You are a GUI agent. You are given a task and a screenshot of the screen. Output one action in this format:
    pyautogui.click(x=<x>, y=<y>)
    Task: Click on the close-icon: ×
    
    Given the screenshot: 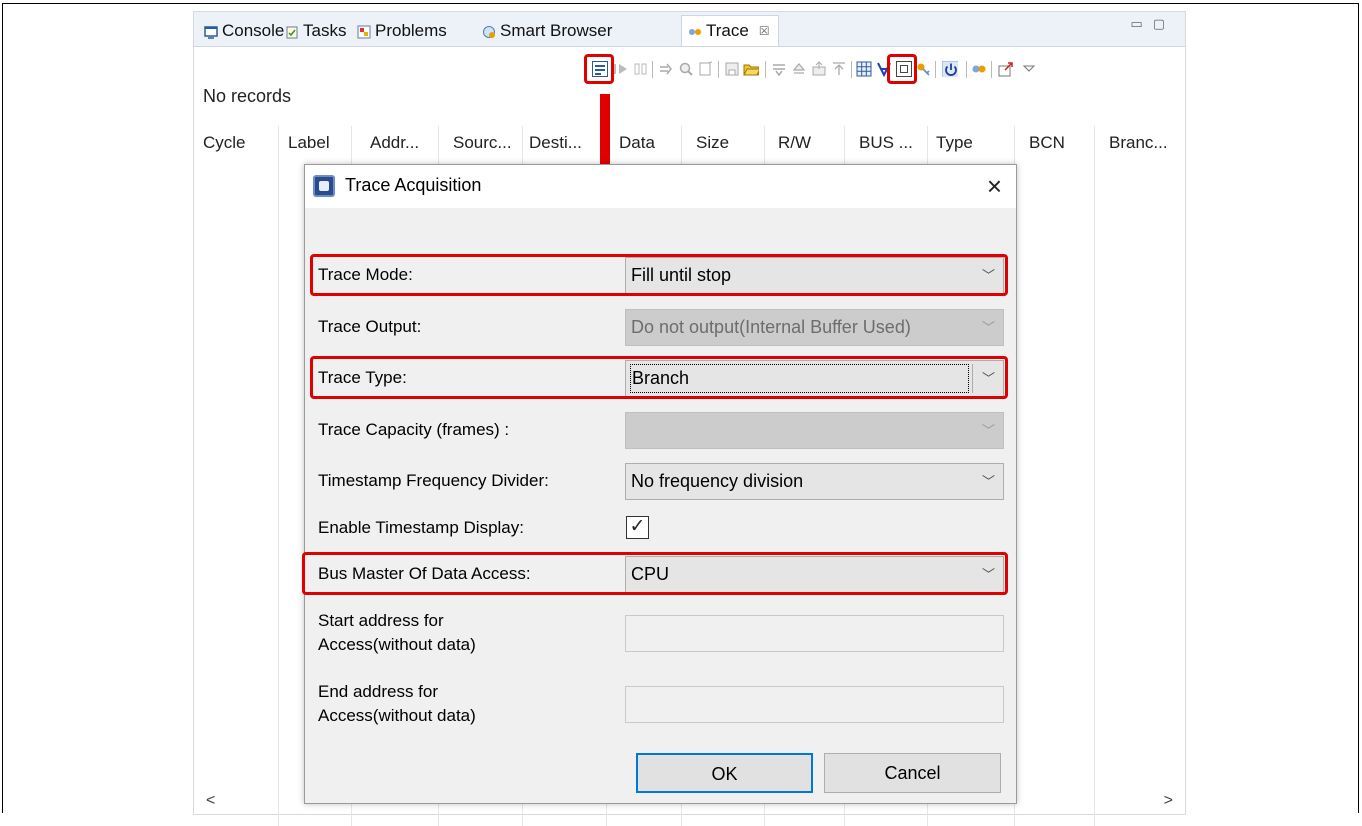 What is the action you would take?
    pyautogui.click(x=994, y=186)
    